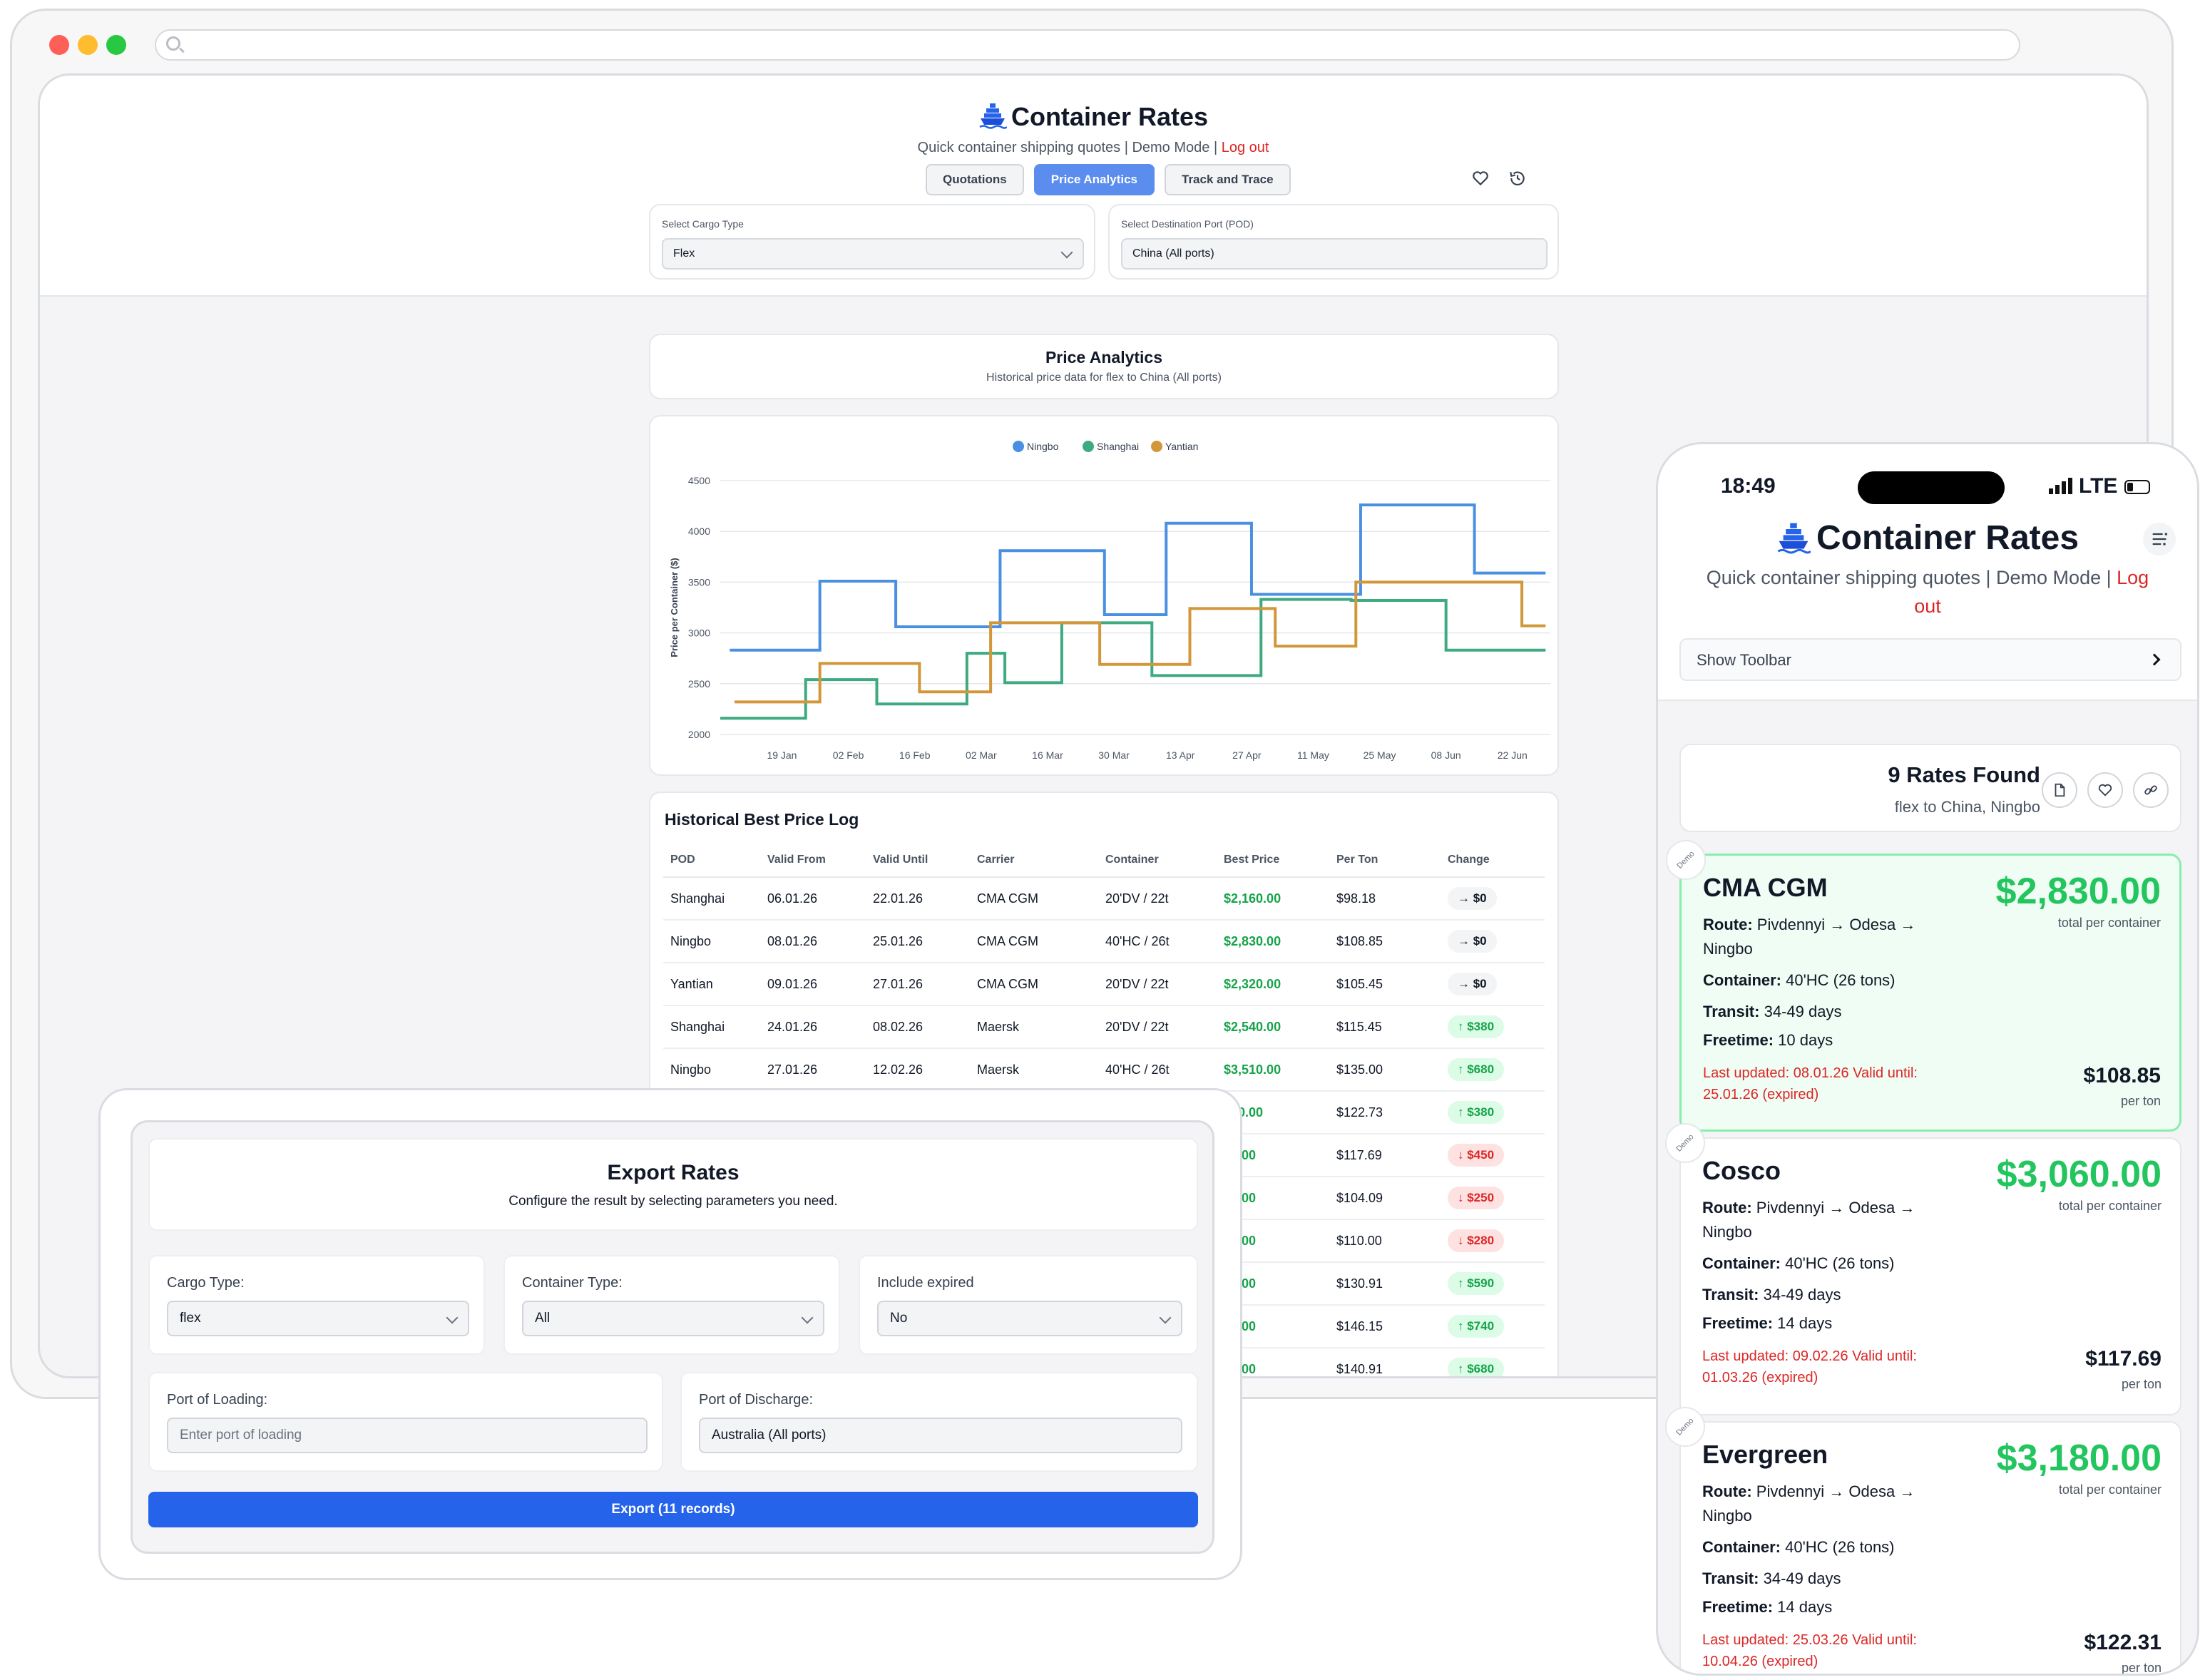 The height and width of the screenshot is (1680, 2205). Describe the element at coordinates (813, 899) in the screenshot. I see `table-cell-from: 06.01.26` at that location.